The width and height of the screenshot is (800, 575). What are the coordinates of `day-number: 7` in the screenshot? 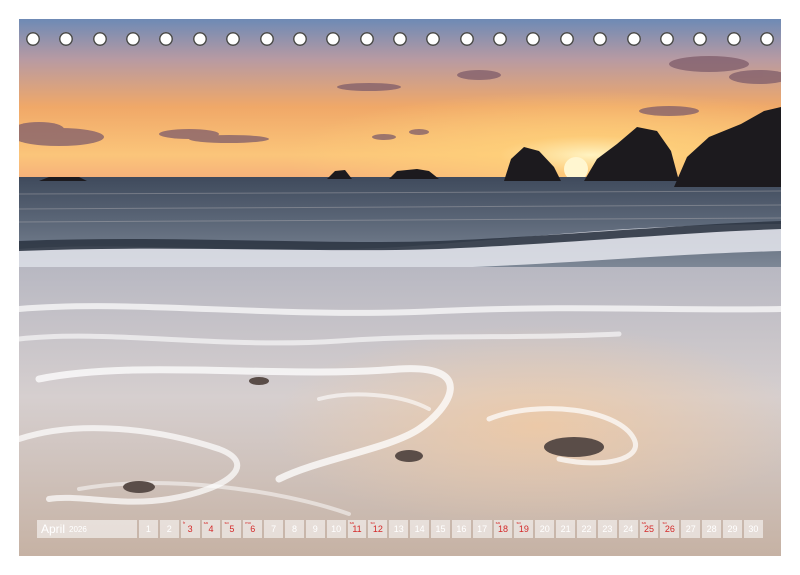 It's located at (274, 529).